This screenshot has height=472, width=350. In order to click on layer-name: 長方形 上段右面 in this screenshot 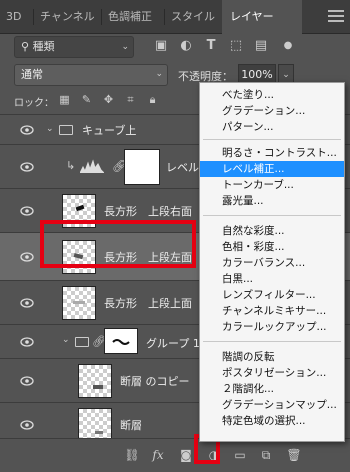, I will do `click(148, 211)`.